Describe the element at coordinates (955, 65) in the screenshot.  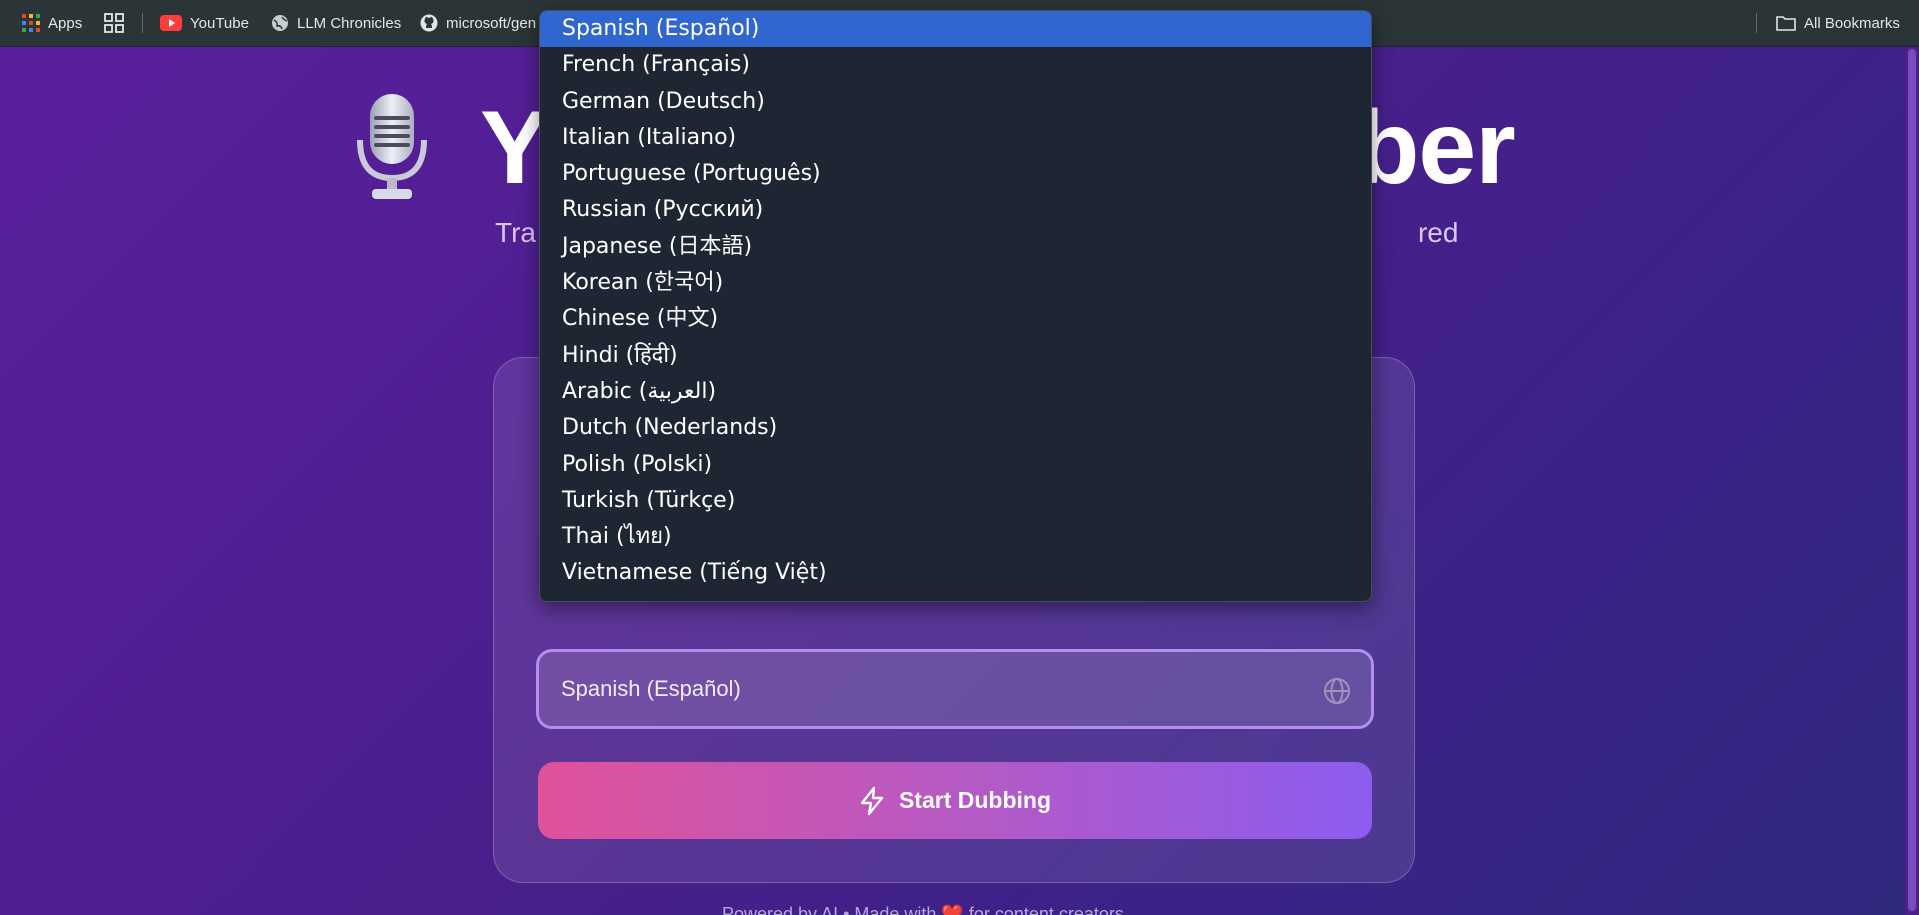
I see `language-option: French (Français)` at that location.